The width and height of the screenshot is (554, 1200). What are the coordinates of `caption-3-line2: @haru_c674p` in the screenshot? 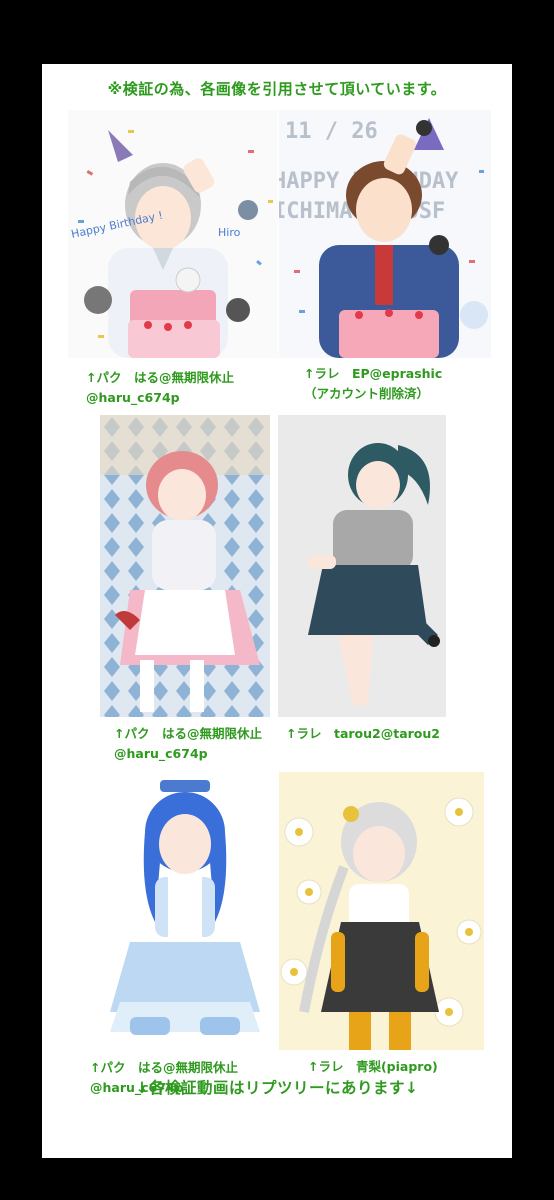 It's located at (161, 753).